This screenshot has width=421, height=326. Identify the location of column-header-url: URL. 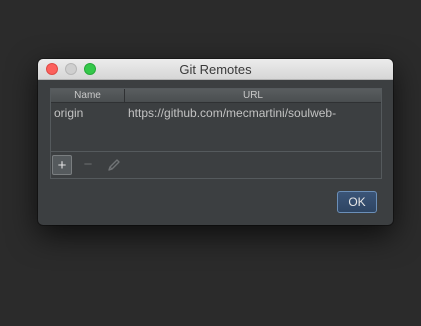
(253, 95).